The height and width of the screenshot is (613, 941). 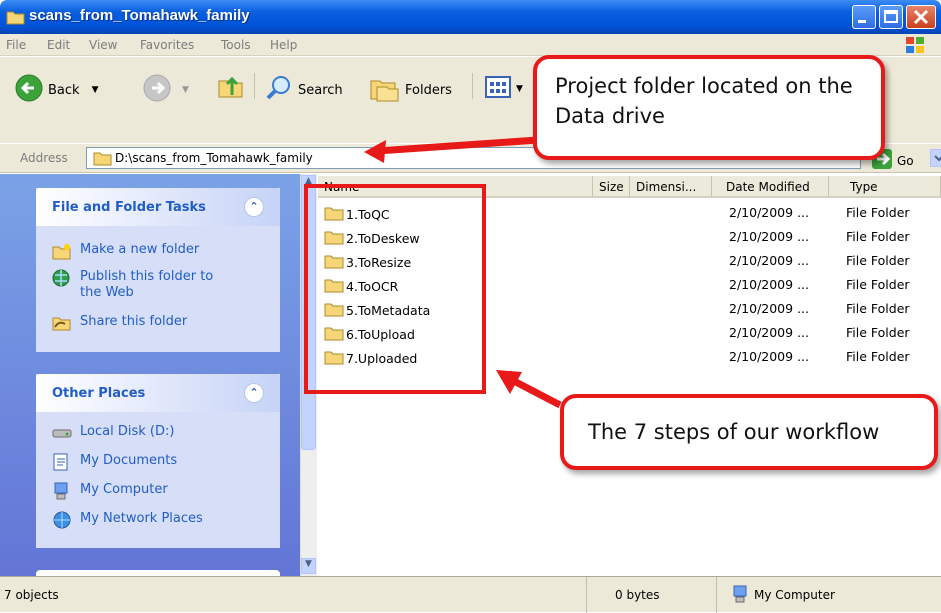 What do you see at coordinates (320, 90) in the screenshot?
I see `search-label: Search` at bounding box center [320, 90].